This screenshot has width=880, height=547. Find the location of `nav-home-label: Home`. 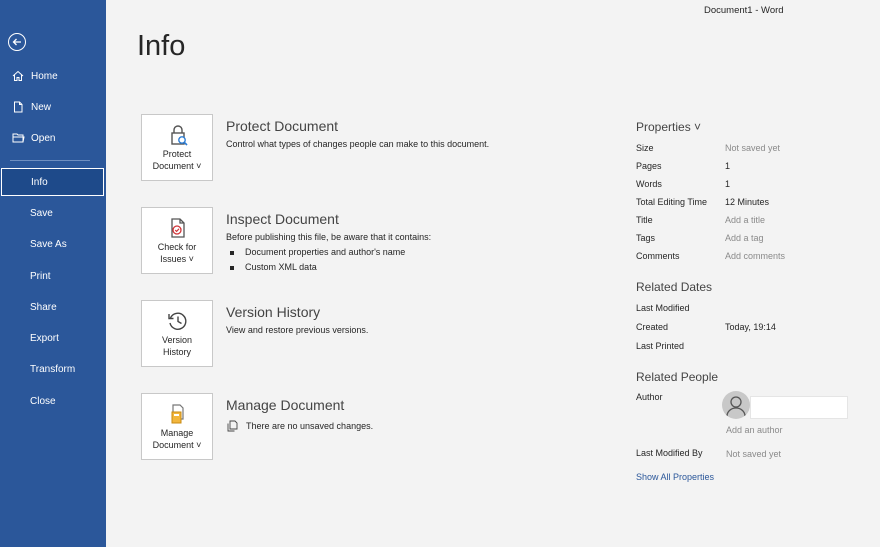

nav-home-label: Home is located at coordinates (44, 76).